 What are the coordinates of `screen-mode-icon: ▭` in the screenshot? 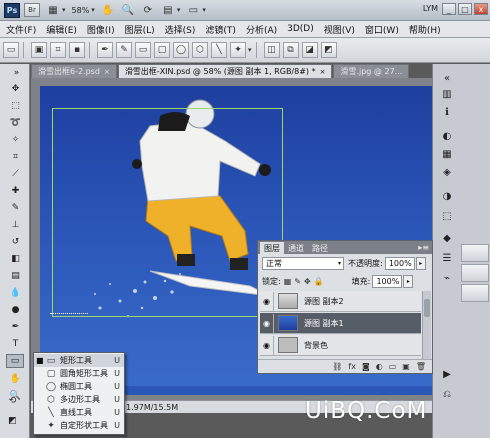 It's located at (193, 10).